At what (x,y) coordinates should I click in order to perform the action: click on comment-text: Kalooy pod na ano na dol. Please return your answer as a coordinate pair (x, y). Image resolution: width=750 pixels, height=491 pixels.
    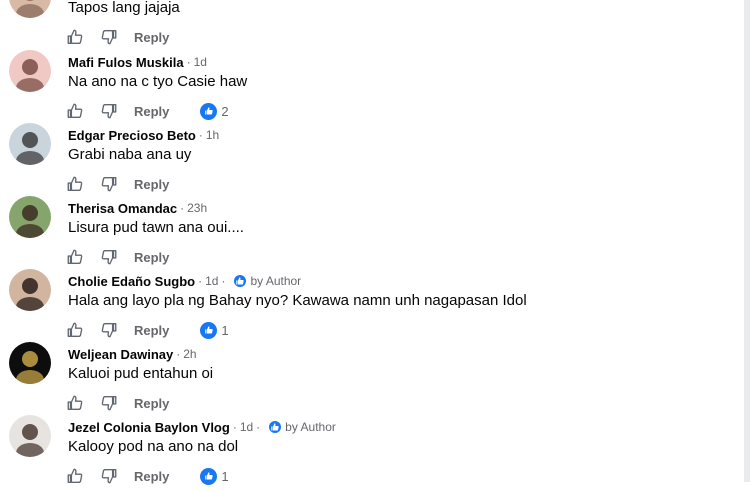
    Looking at the image, I should click on (153, 446).